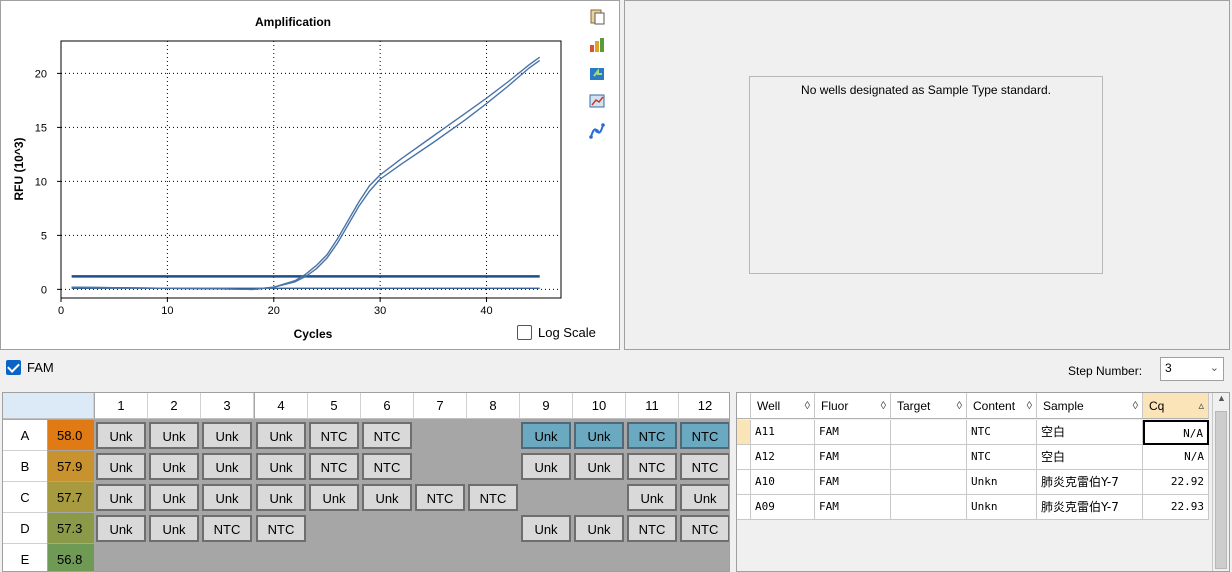 Image resolution: width=1232 pixels, height=572 pixels. Describe the element at coordinates (30, 367) in the screenshot. I see `fam-checkbox: FAM` at that location.